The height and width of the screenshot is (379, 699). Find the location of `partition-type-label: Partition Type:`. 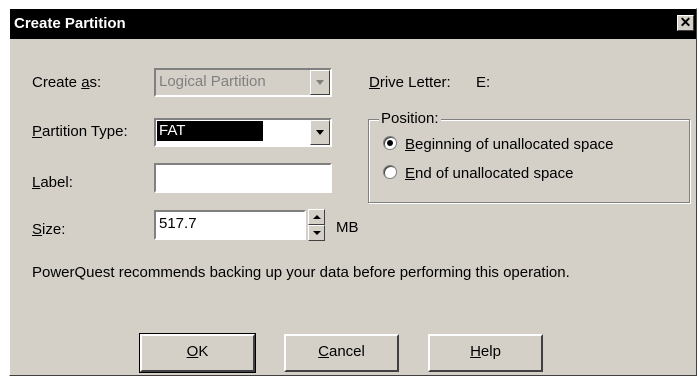

partition-type-label: Partition Type: is located at coordinates (80, 131).